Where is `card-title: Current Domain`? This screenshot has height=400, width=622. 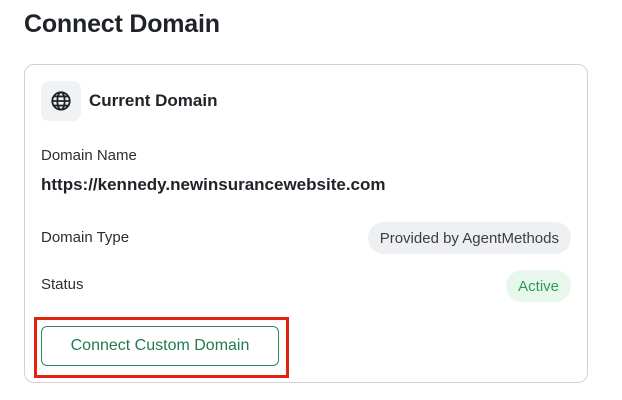 card-title: Current Domain is located at coordinates (153, 100).